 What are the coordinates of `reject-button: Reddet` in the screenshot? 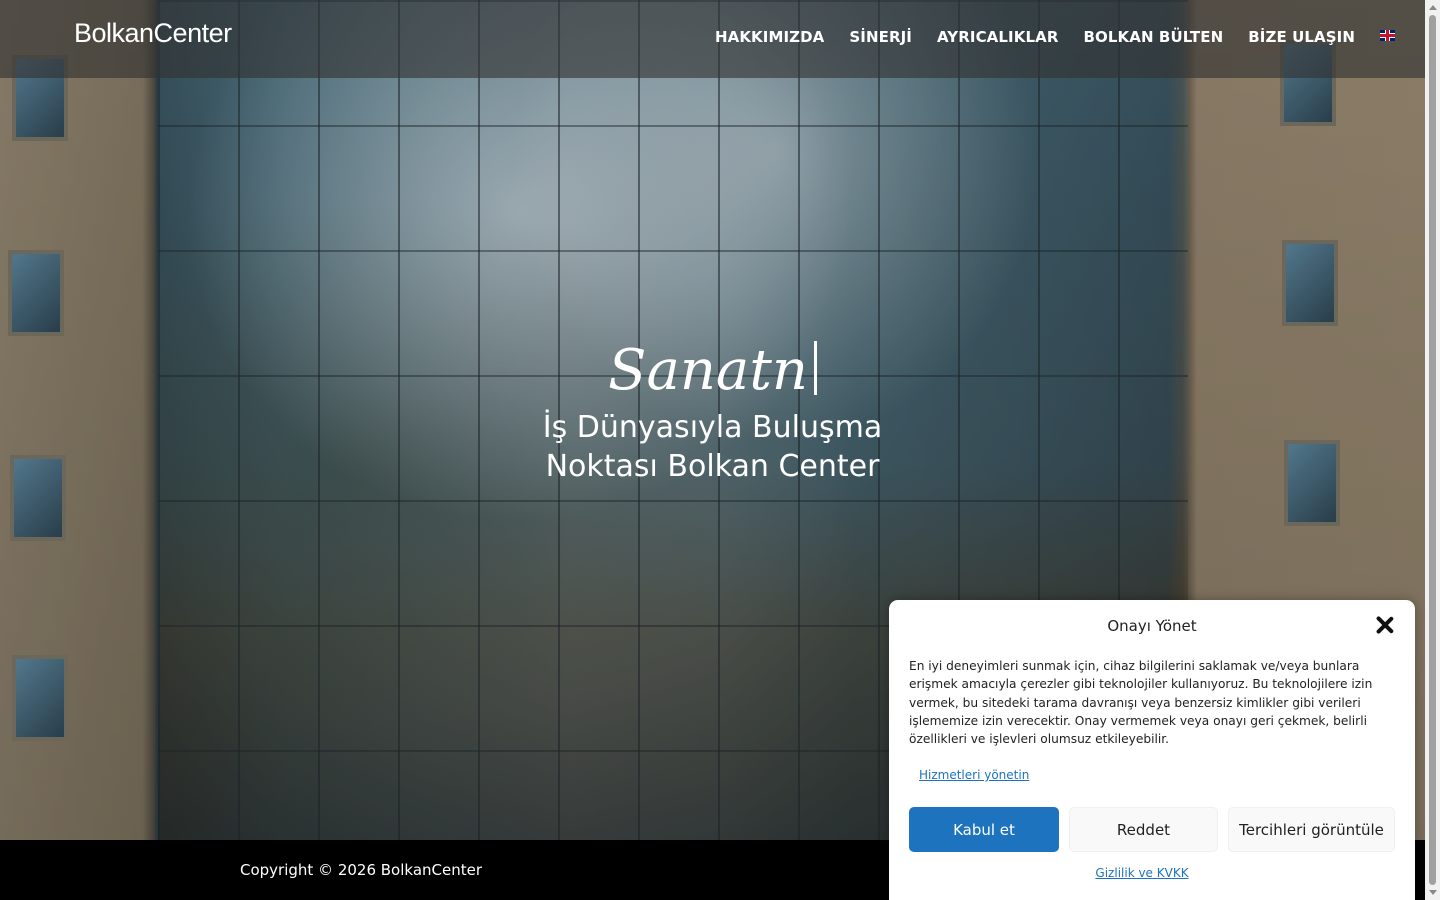 It's located at (1143, 829).